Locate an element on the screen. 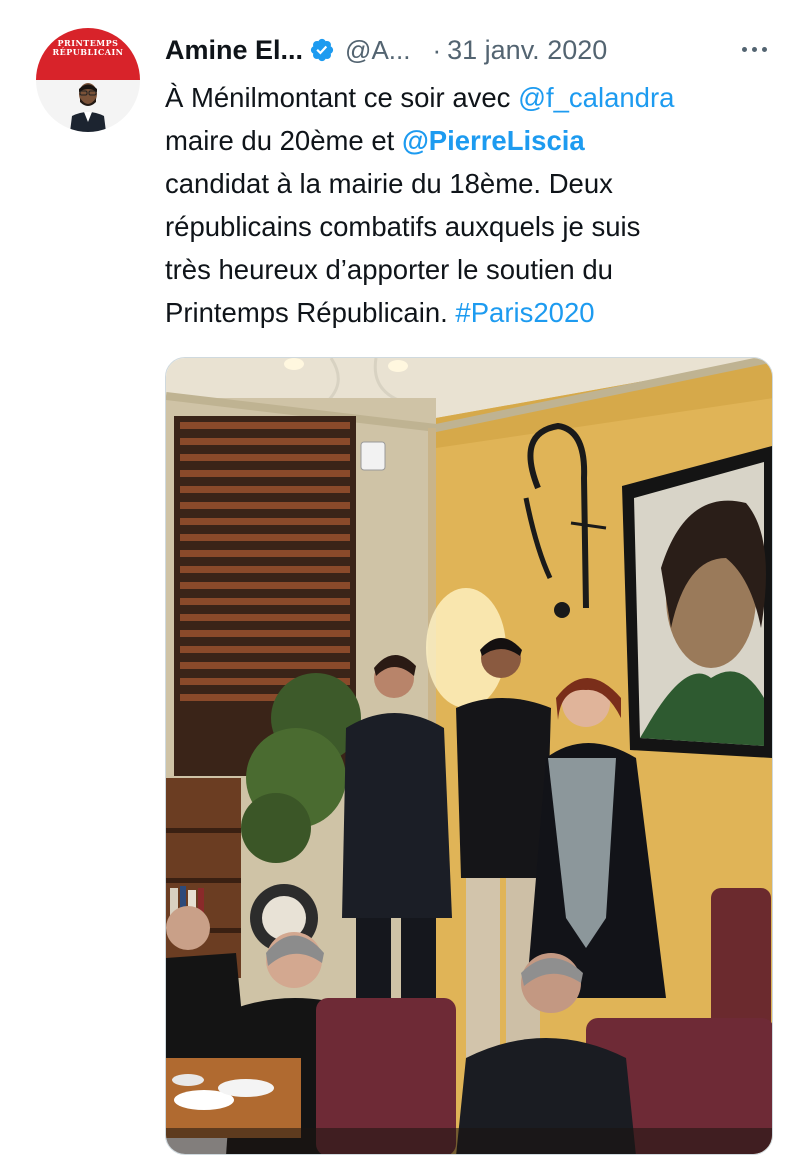  tweet-date: 31 janv. 2020 is located at coordinates (527, 50).